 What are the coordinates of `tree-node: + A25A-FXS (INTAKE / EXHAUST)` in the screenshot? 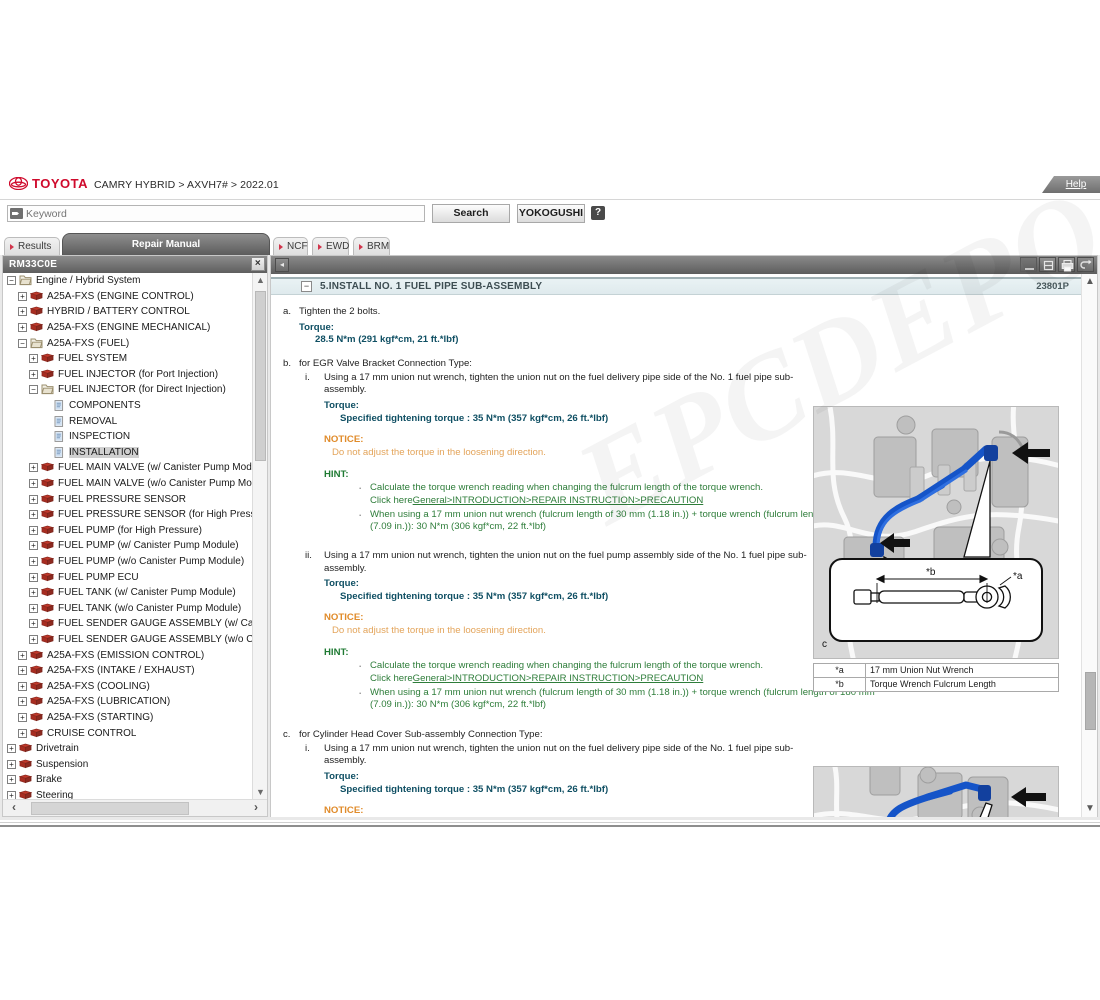 It's located at (135, 671).